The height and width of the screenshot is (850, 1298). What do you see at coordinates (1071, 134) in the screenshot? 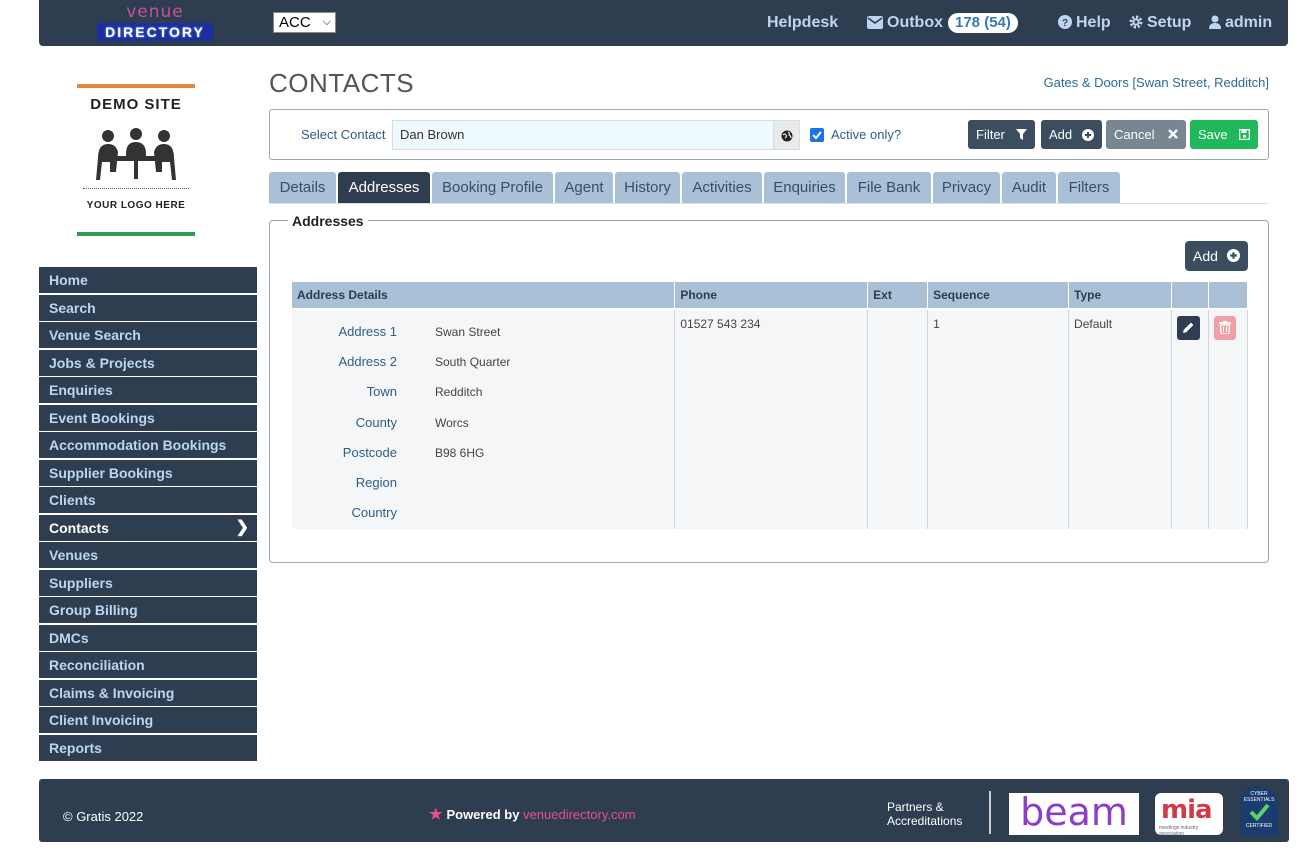
I see `add-contact-button: Add` at bounding box center [1071, 134].